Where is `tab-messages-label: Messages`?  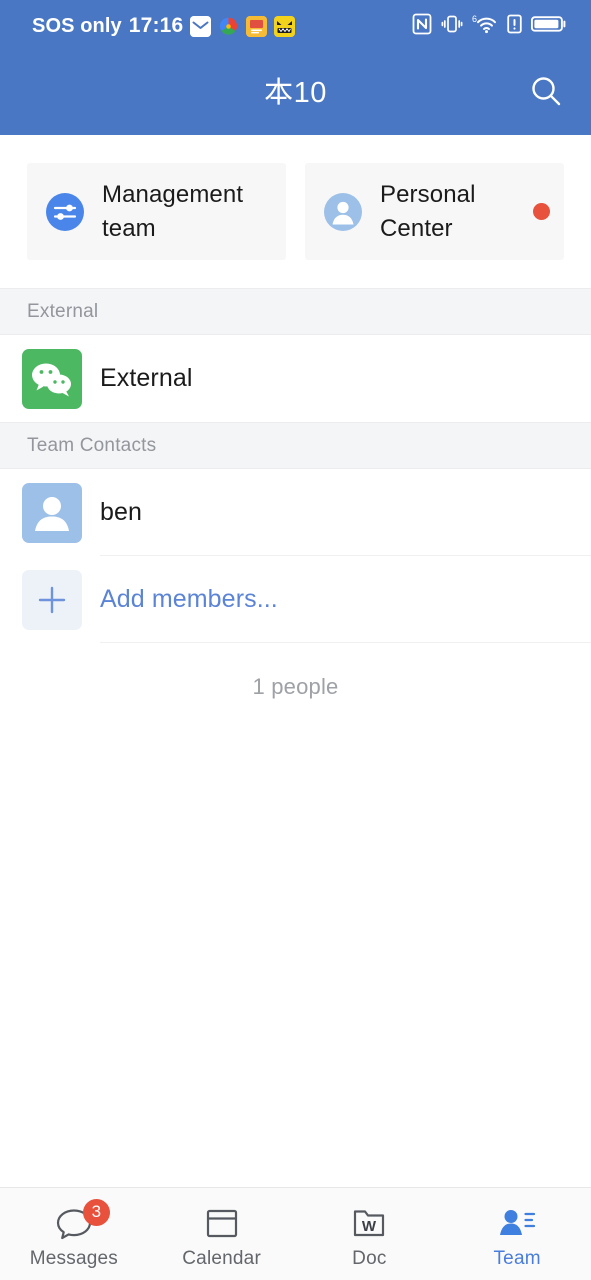
tab-messages-label: Messages is located at coordinates (73, 1258).